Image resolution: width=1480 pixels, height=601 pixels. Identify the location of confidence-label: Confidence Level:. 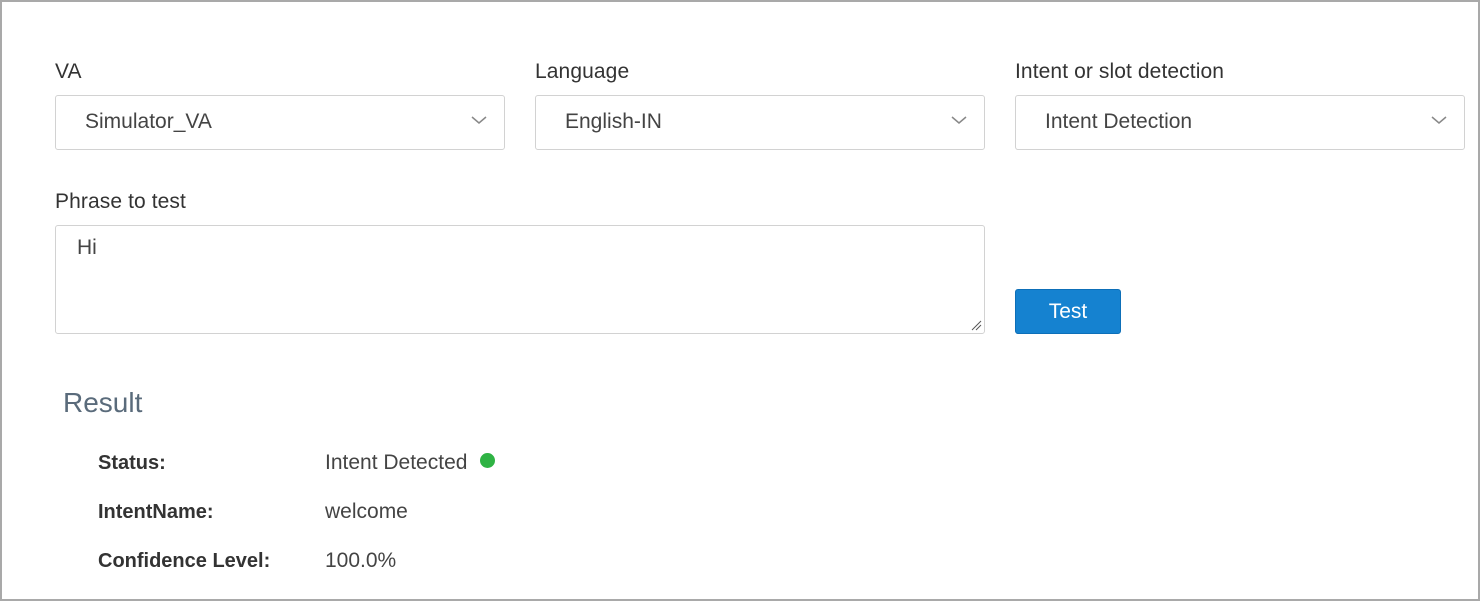
(184, 561).